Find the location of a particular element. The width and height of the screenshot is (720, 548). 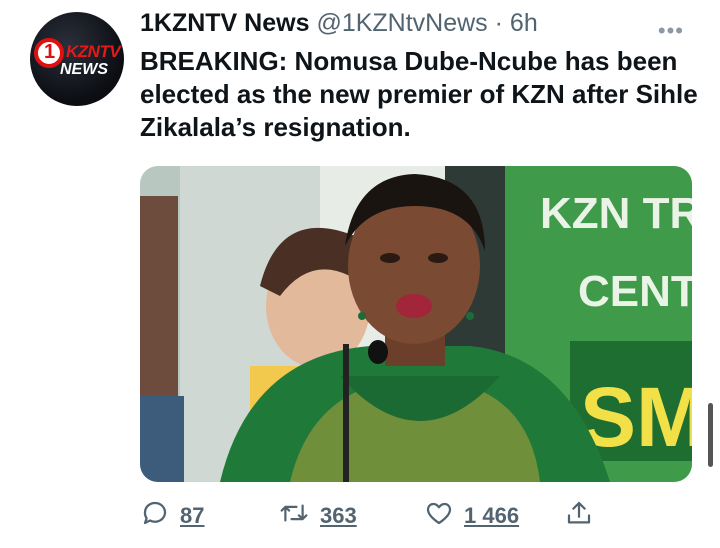

like-button: 1 466 is located at coordinates (471, 516).